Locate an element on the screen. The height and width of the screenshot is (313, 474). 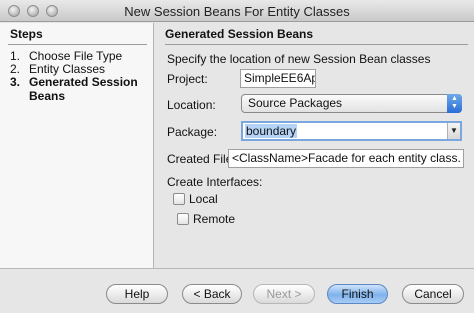
local-checkbox is located at coordinates (179, 199).